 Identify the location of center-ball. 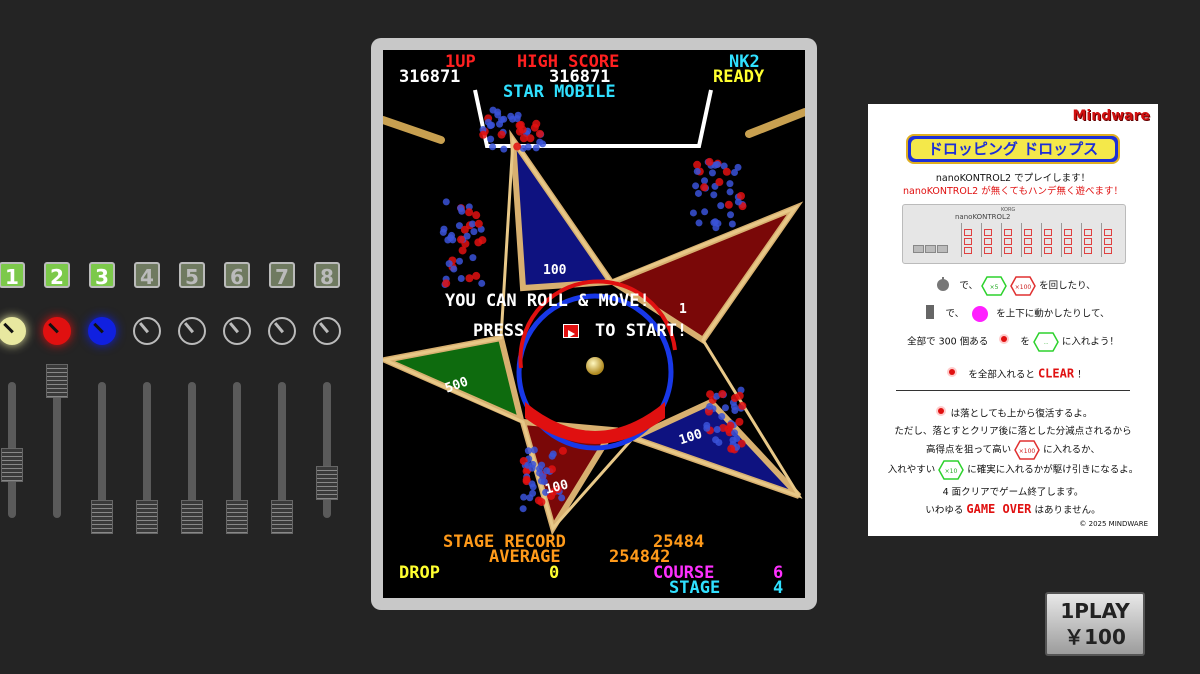
(595, 366).